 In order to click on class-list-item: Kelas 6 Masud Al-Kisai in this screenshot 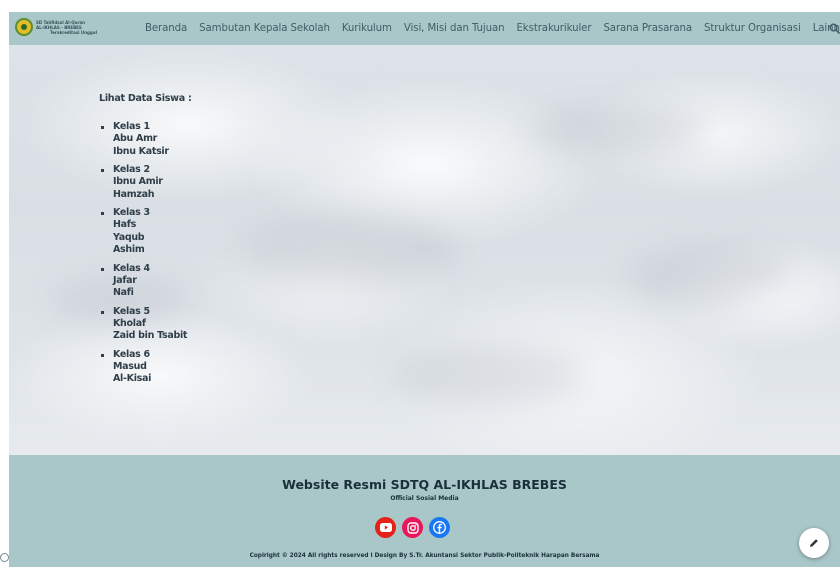, I will do `click(145, 367)`.